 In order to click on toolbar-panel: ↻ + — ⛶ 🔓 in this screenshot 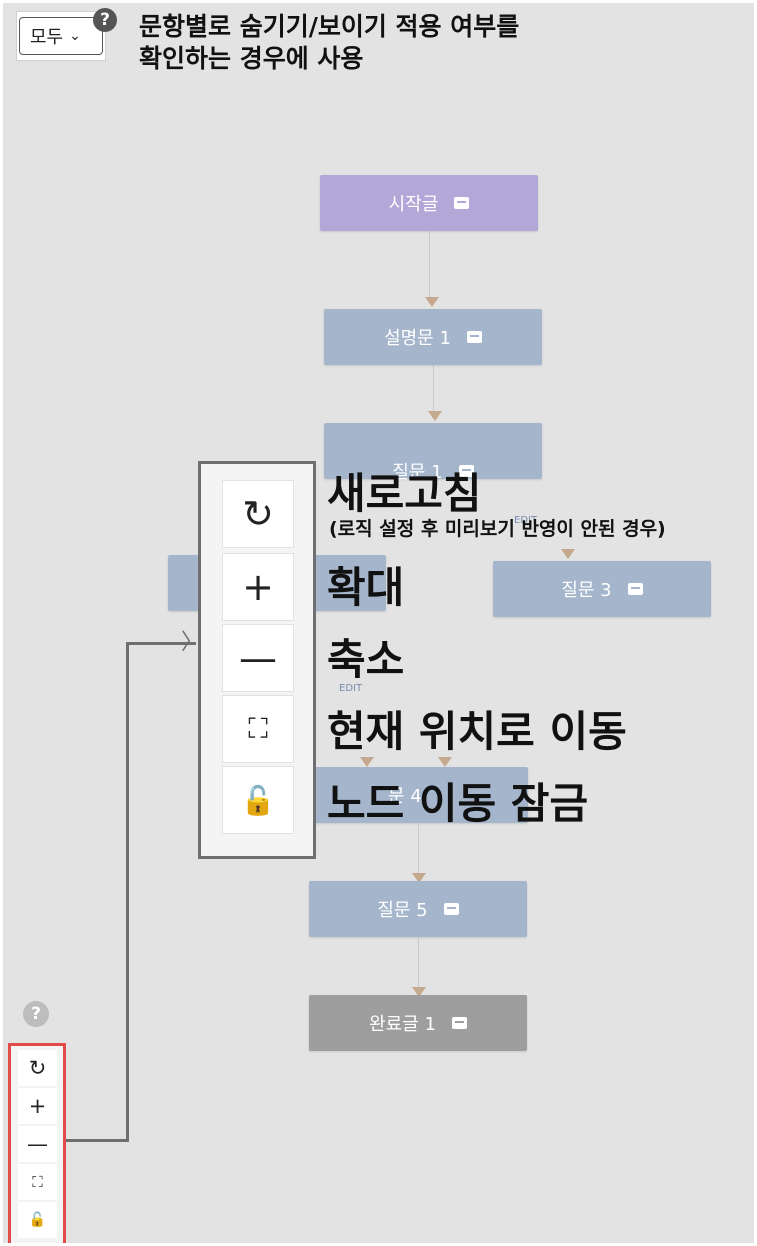, I will do `click(37, 1143)`.